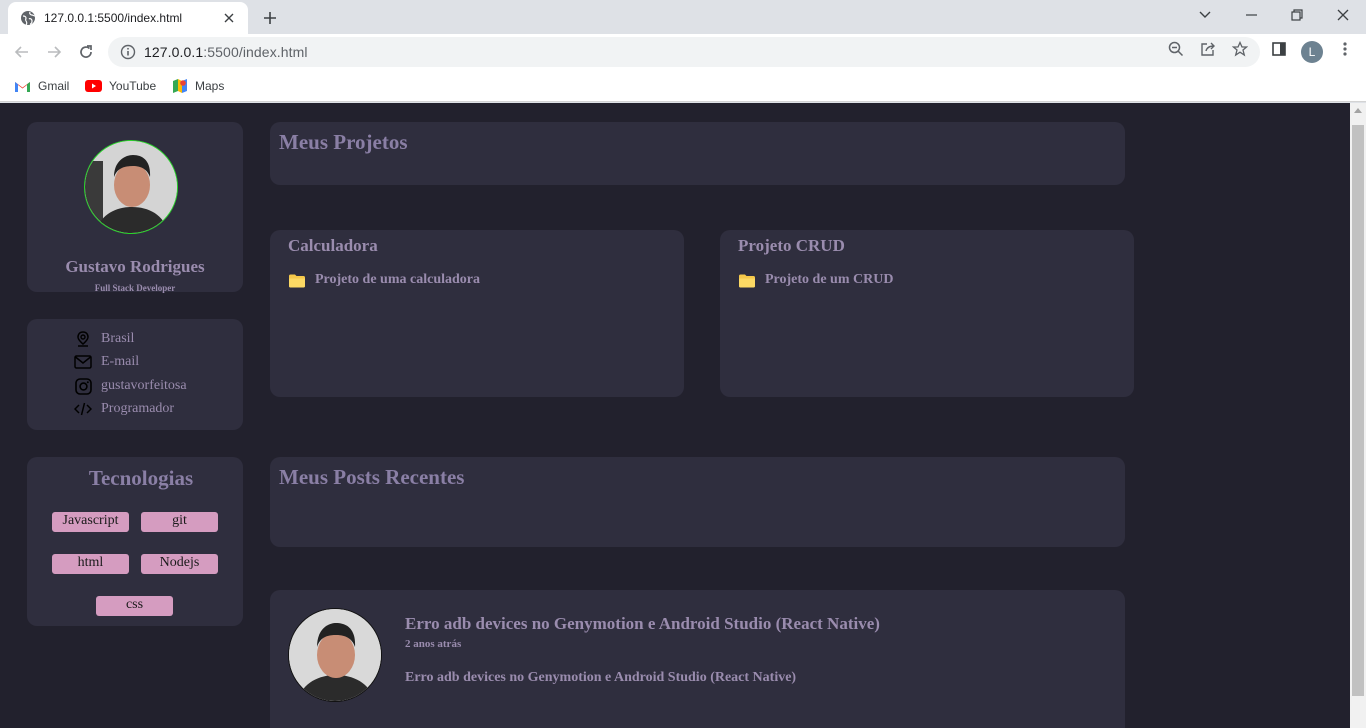 The width and height of the screenshot is (1366, 728). Describe the element at coordinates (90, 522) in the screenshot. I see `tech-tag: Javascript` at that location.